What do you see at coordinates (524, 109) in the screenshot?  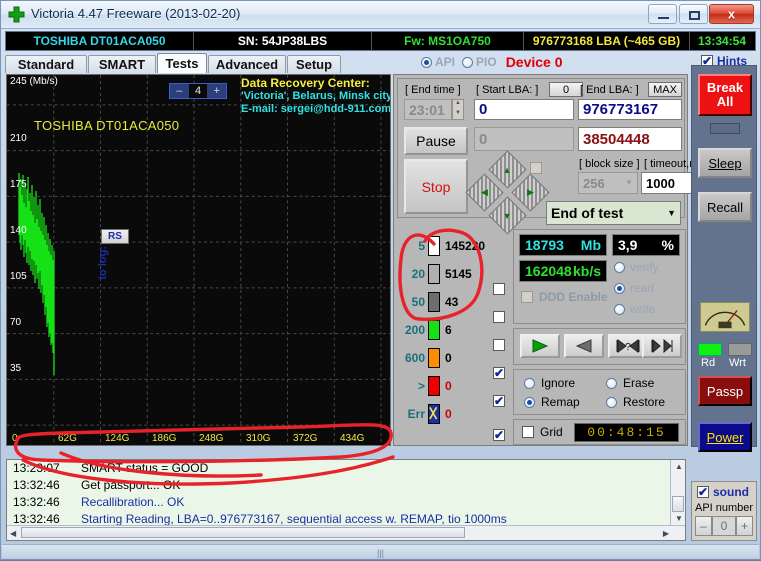 I see `start-lba-field: 0` at bounding box center [524, 109].